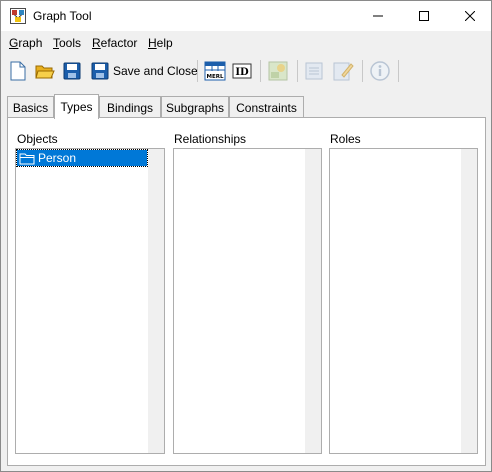  I want to click on edit-pencil-icon-disabled, so click(343, 71).